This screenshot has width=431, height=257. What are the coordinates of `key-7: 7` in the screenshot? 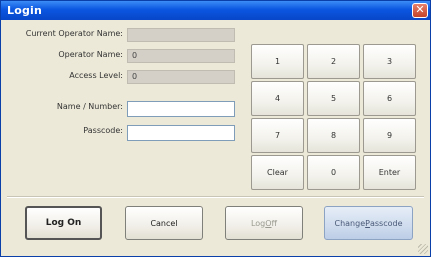 It's located at (277, 135).